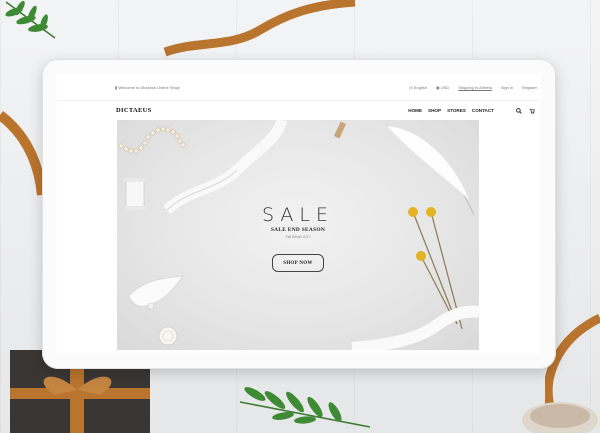  I want to click on hero-subtitle: SALE END SEASON, so click(298, 230).